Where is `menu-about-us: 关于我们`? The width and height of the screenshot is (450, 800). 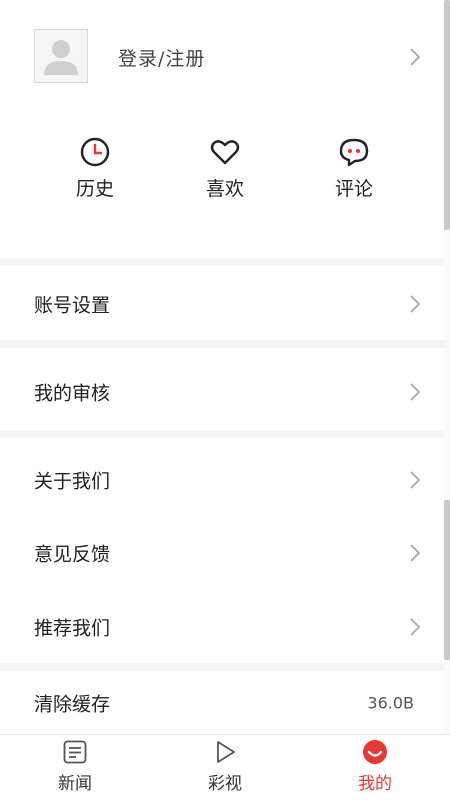 menu-about-us: 关于我们 is located at coordinates (222, 480).